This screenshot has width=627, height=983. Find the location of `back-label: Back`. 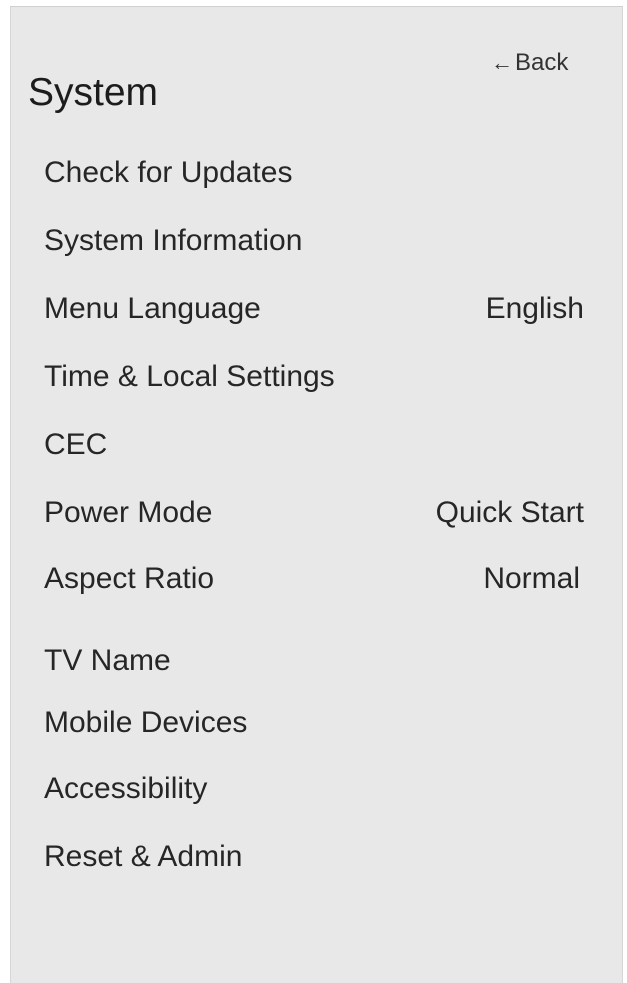

back-label: Back is located at coordinates (542, 62).